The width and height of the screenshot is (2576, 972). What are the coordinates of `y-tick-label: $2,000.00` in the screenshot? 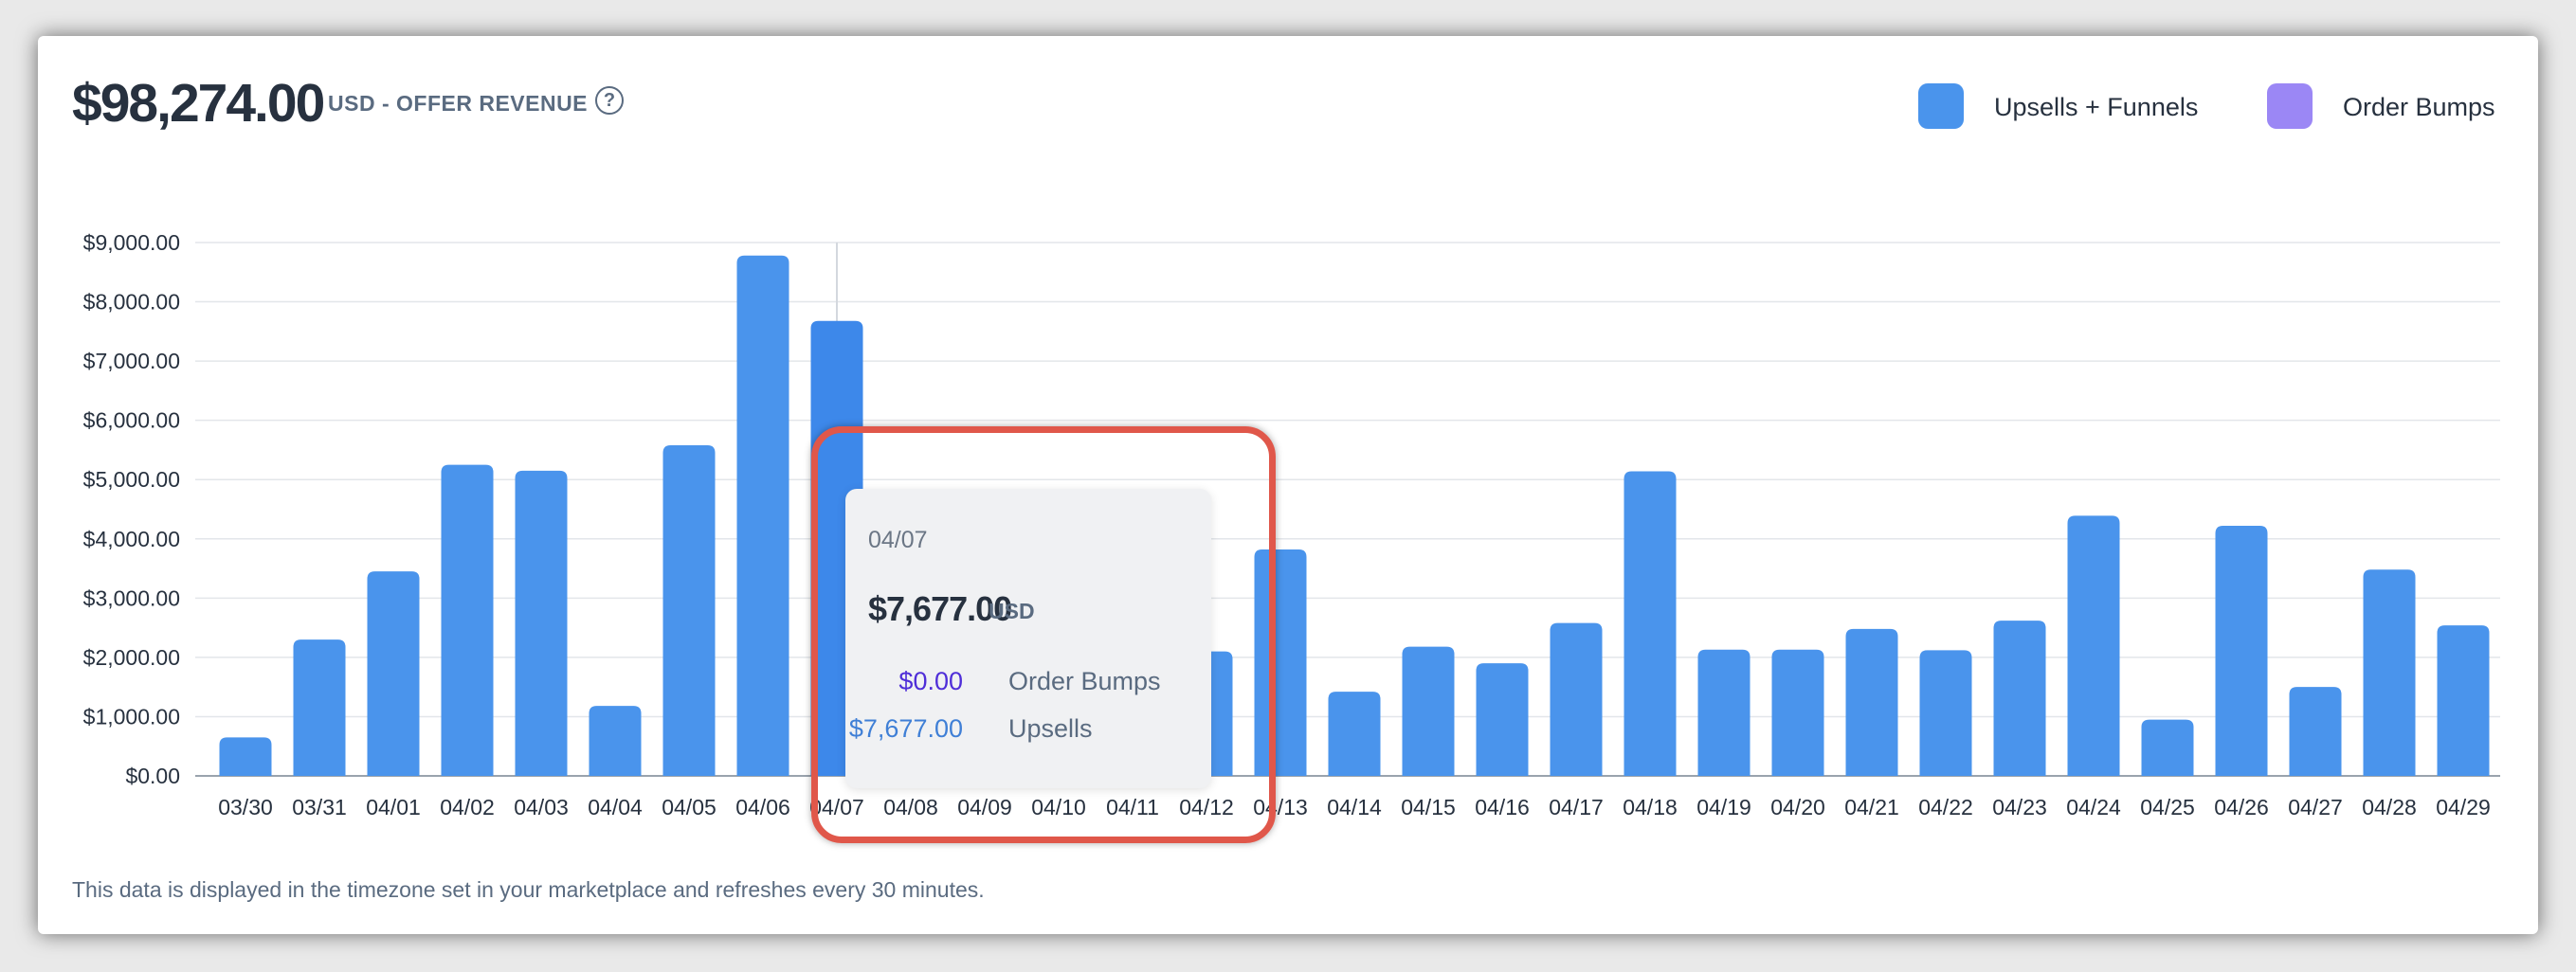 It's located at (131, 657).